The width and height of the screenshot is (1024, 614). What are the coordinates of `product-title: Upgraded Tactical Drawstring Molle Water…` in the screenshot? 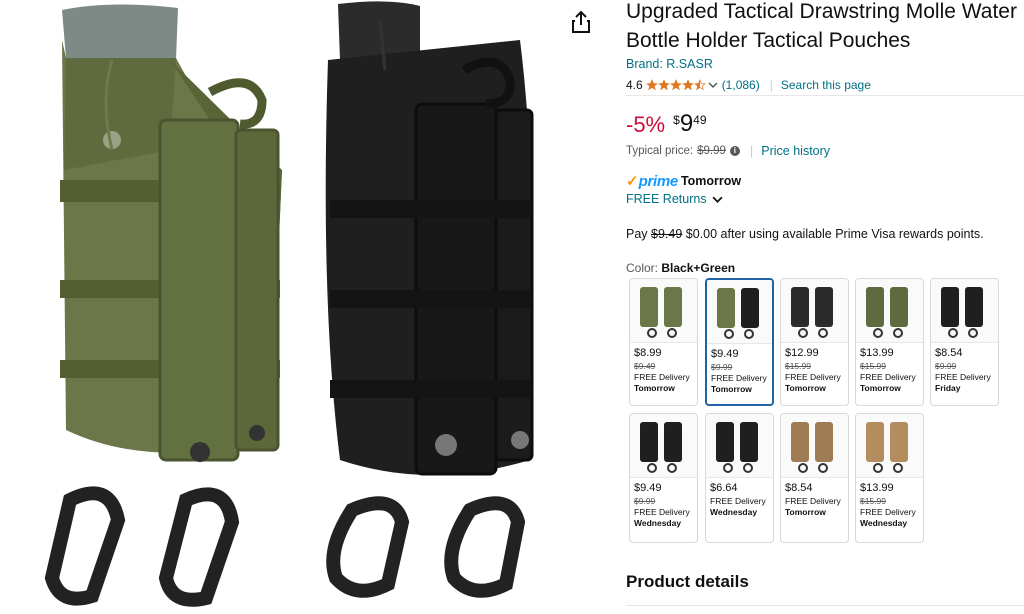 It's located at (821, 26).